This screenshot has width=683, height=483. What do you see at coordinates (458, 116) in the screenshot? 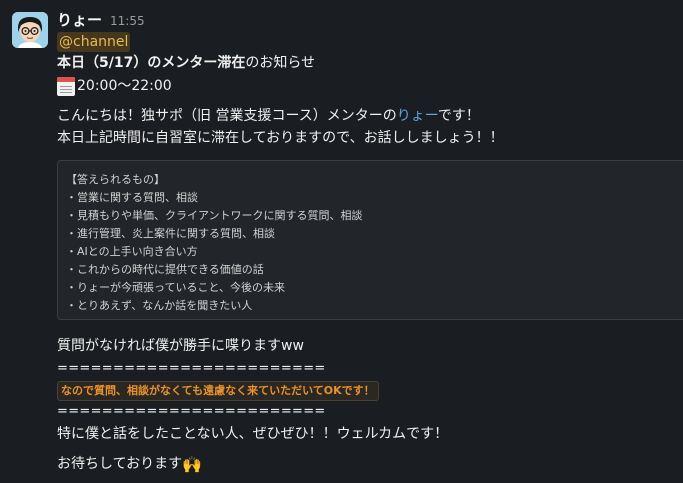
I see `intro-after: です！` at bounding box center [458, 116].